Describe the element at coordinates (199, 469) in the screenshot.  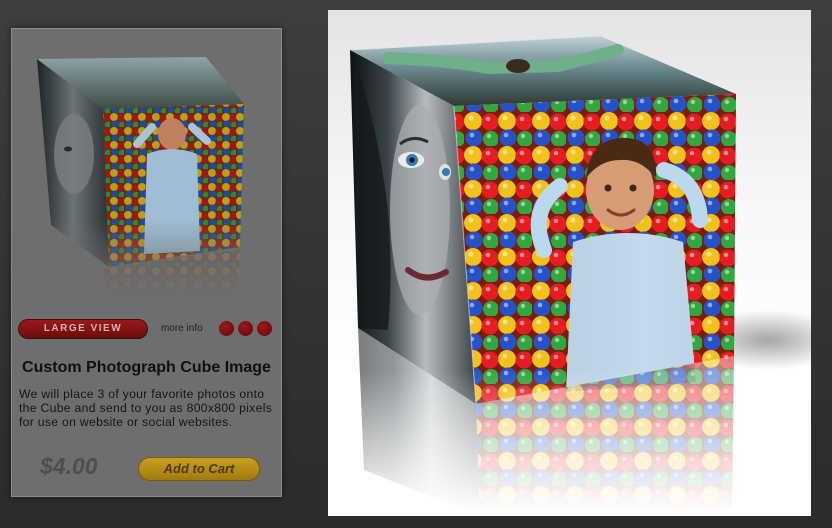
I see `add-to-cart-button: Add to Cart` at that location.